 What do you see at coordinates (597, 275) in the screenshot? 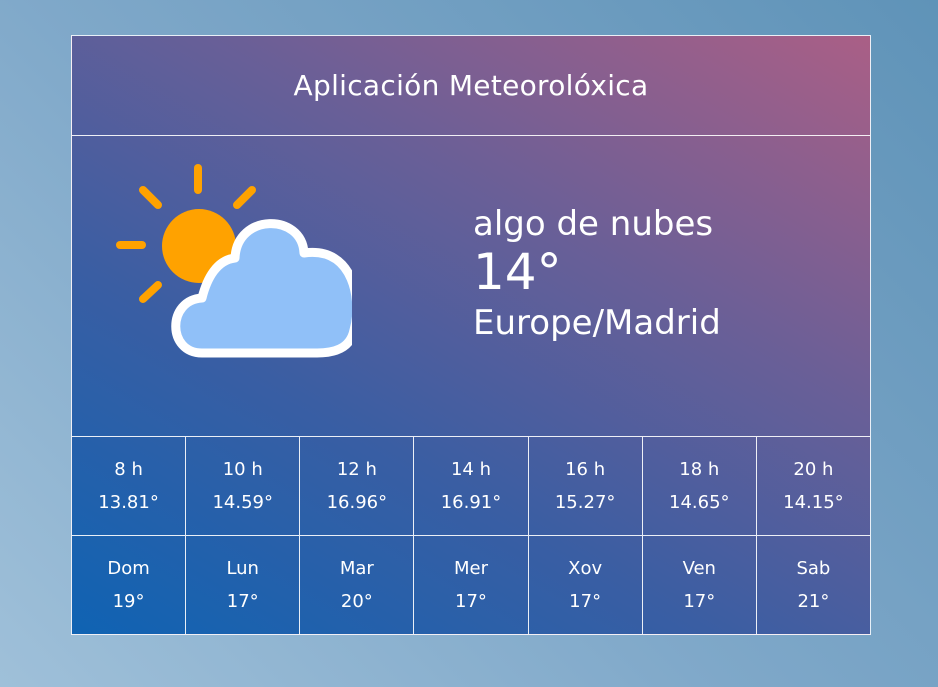
I see `current-info: algo de nubes 14° Europe/Madrid` at bounding box center [597, 275].